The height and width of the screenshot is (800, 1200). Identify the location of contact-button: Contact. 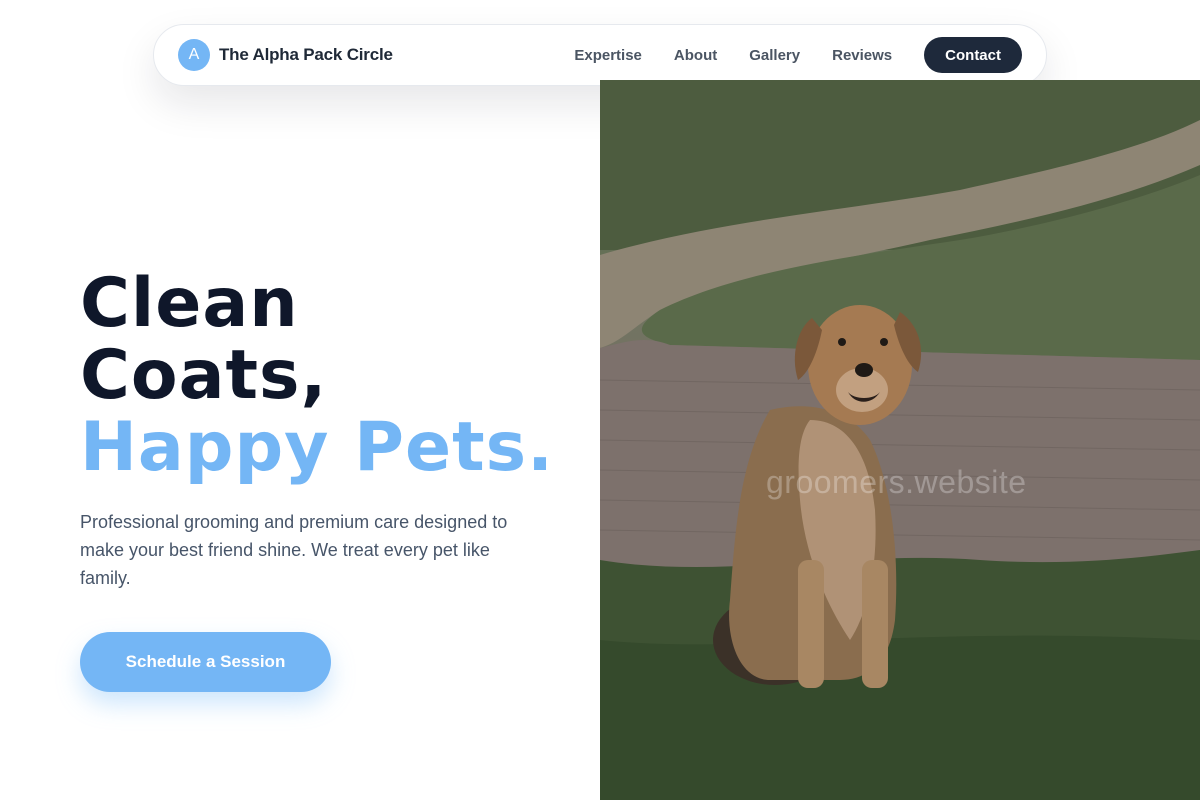
(973, 55).